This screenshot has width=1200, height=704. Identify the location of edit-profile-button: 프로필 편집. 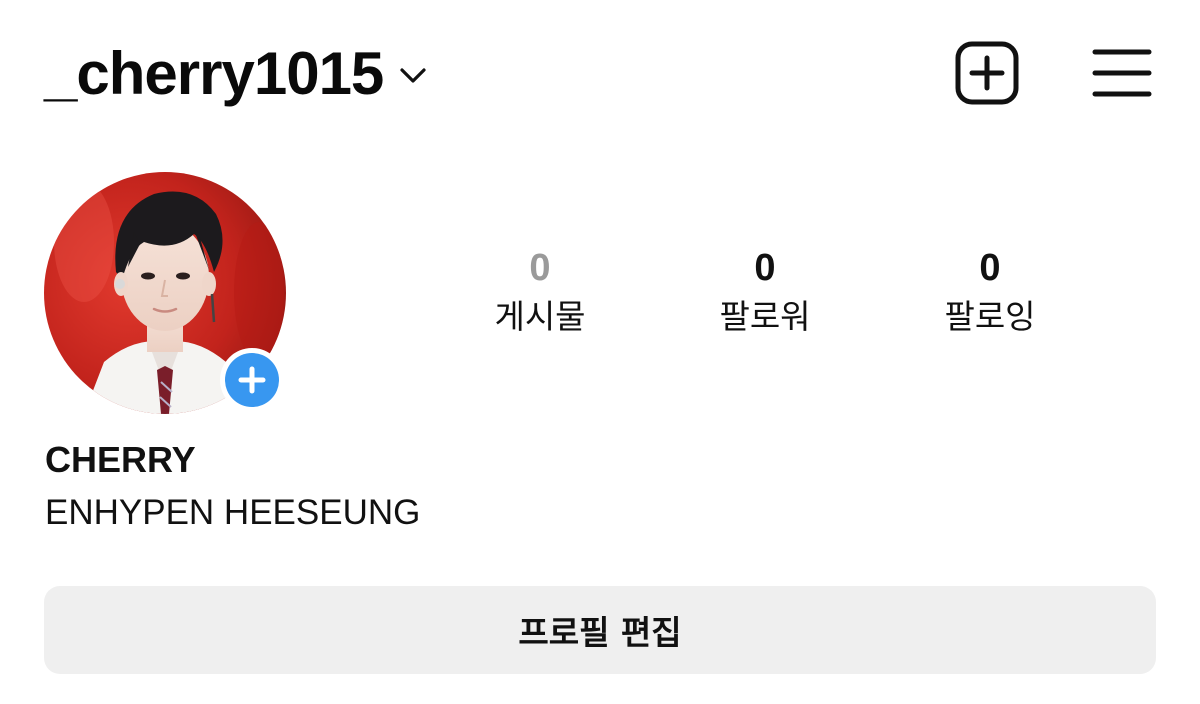
(600, 630).